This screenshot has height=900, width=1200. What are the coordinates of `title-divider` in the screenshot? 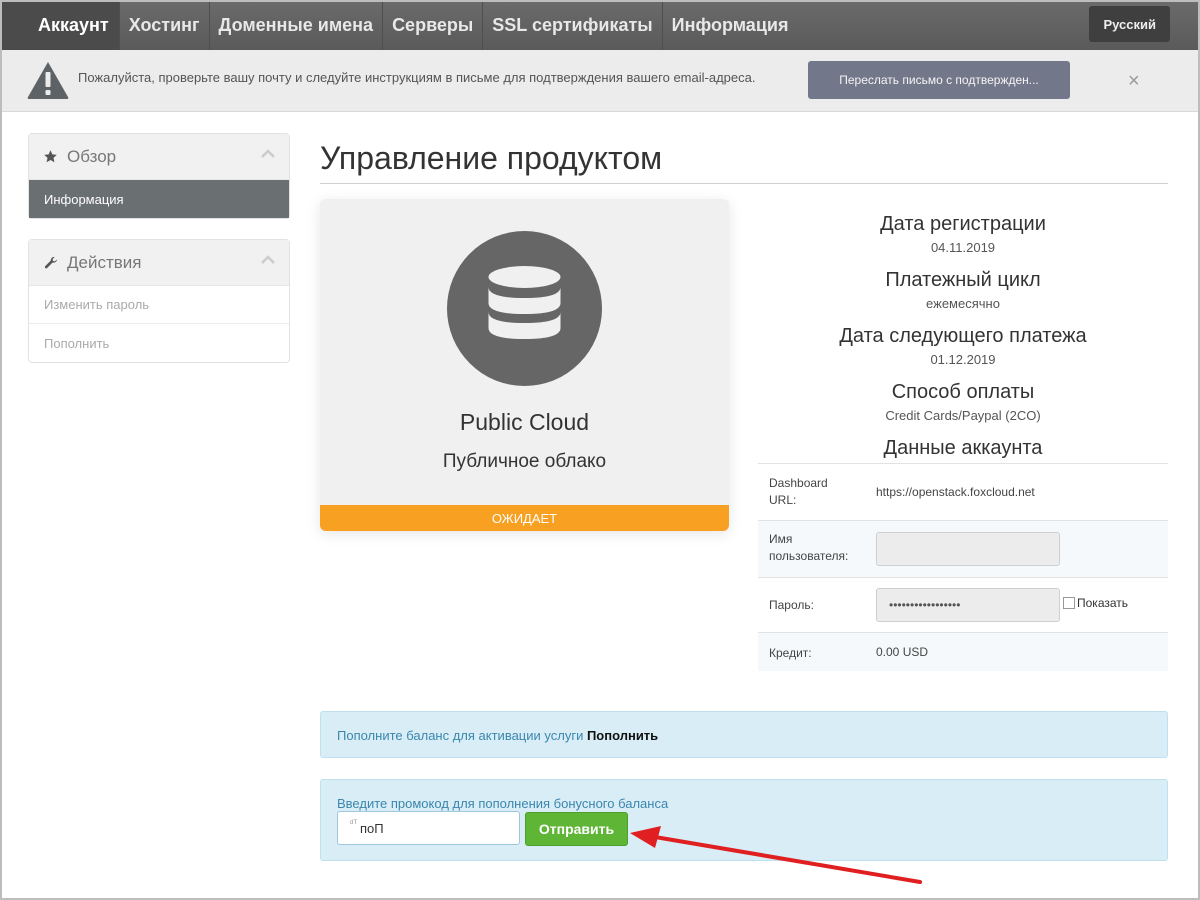 It's located at (744, 183).